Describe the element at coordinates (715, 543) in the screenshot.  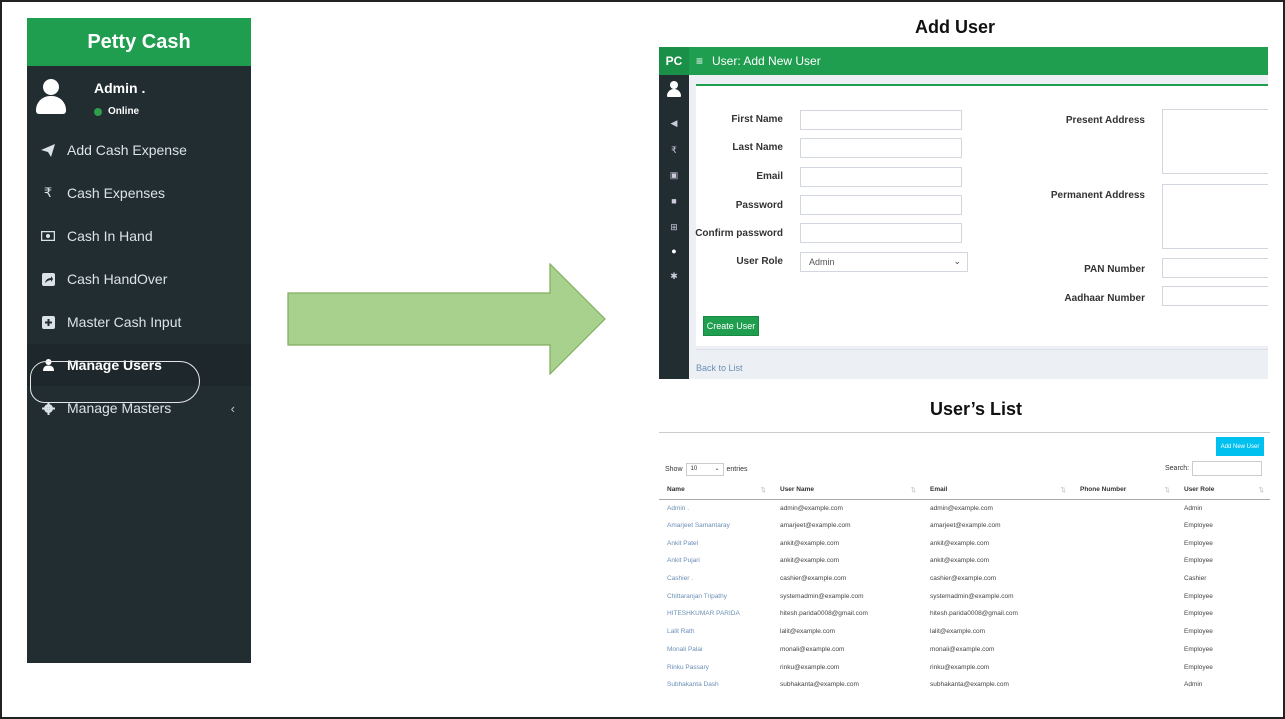
I see `cell-name: Ankit Patel` at that location.